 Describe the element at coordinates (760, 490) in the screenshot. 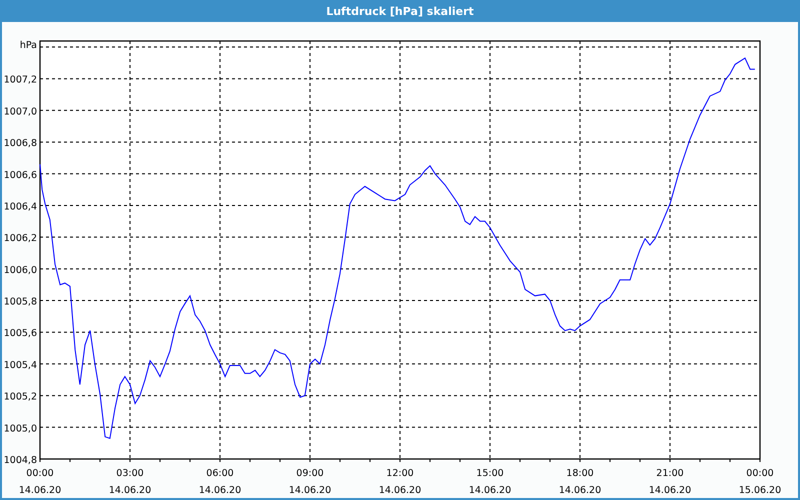

I see `x-date-label: 15.06.20` at that location.